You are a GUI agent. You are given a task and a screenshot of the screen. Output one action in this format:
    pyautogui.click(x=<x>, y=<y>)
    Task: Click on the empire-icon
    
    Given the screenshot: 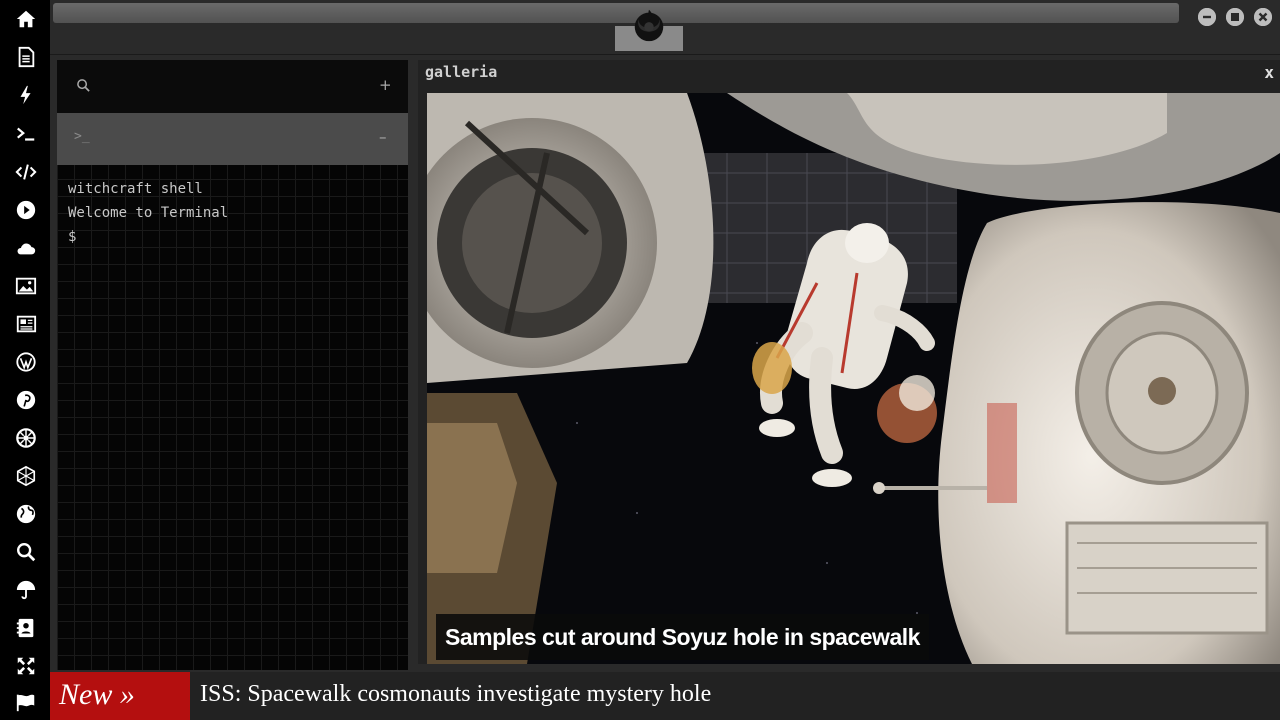 What is the action you would take?
    pyautogui.click(x=26, y=438)
    